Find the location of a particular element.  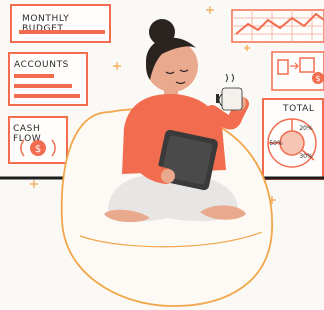

trend-chart-card is located at coordinates (277, 26).